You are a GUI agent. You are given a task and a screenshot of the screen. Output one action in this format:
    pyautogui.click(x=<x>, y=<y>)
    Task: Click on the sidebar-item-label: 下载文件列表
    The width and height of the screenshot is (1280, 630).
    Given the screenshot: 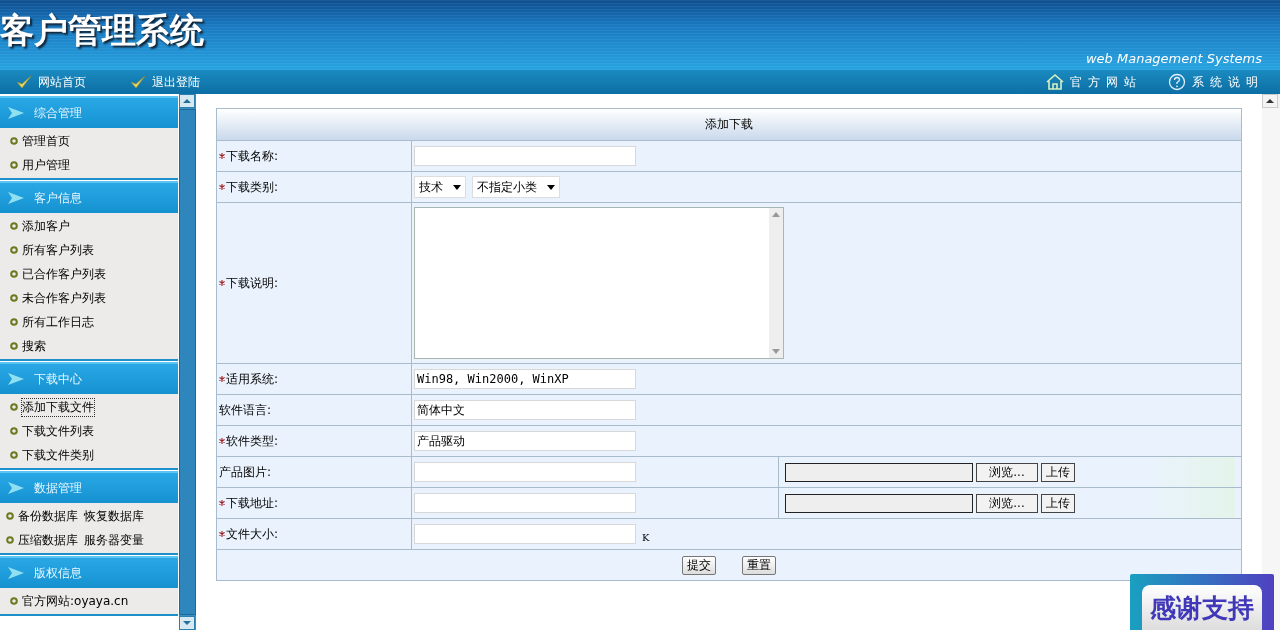 What is the action you would take?
    pyautogui.click(x=58, y=431)
    